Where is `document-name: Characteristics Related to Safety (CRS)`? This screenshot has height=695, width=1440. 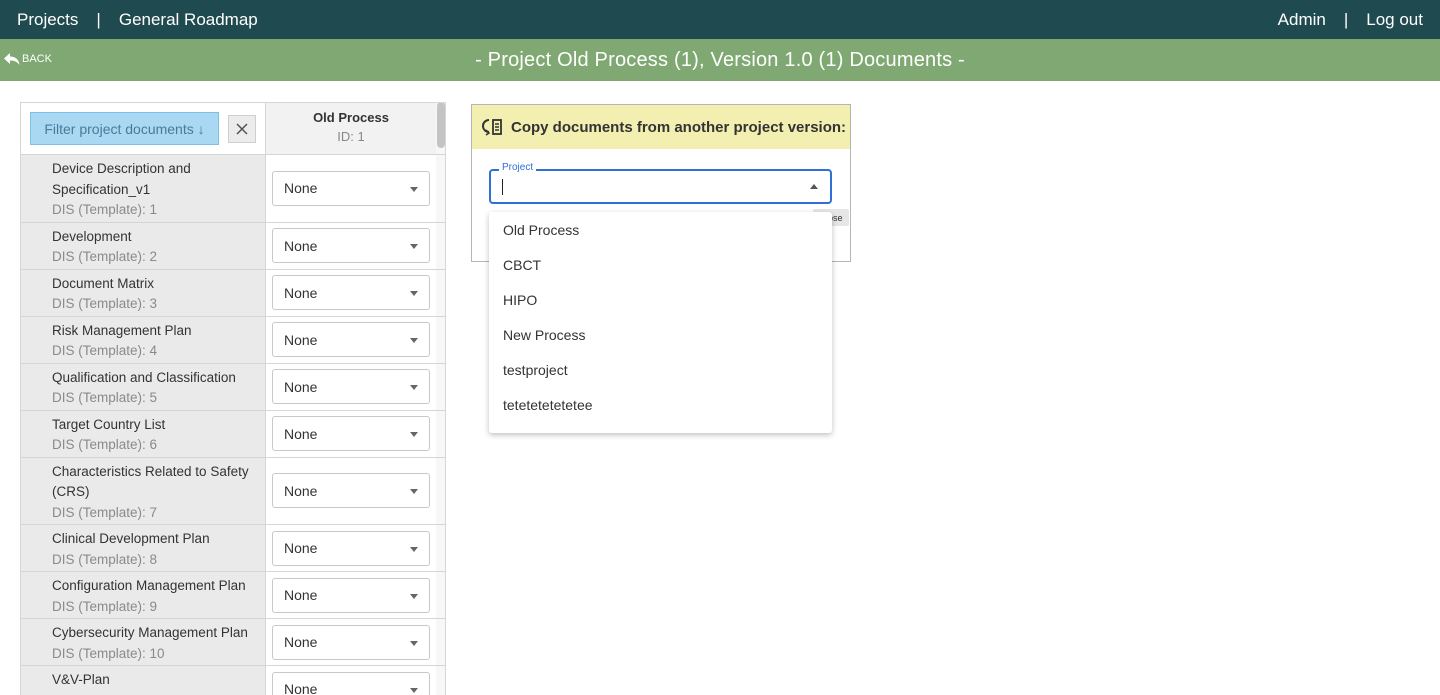 document-name: Characteristics Related to Safety (CRS) is located at coordinates (150, 481).